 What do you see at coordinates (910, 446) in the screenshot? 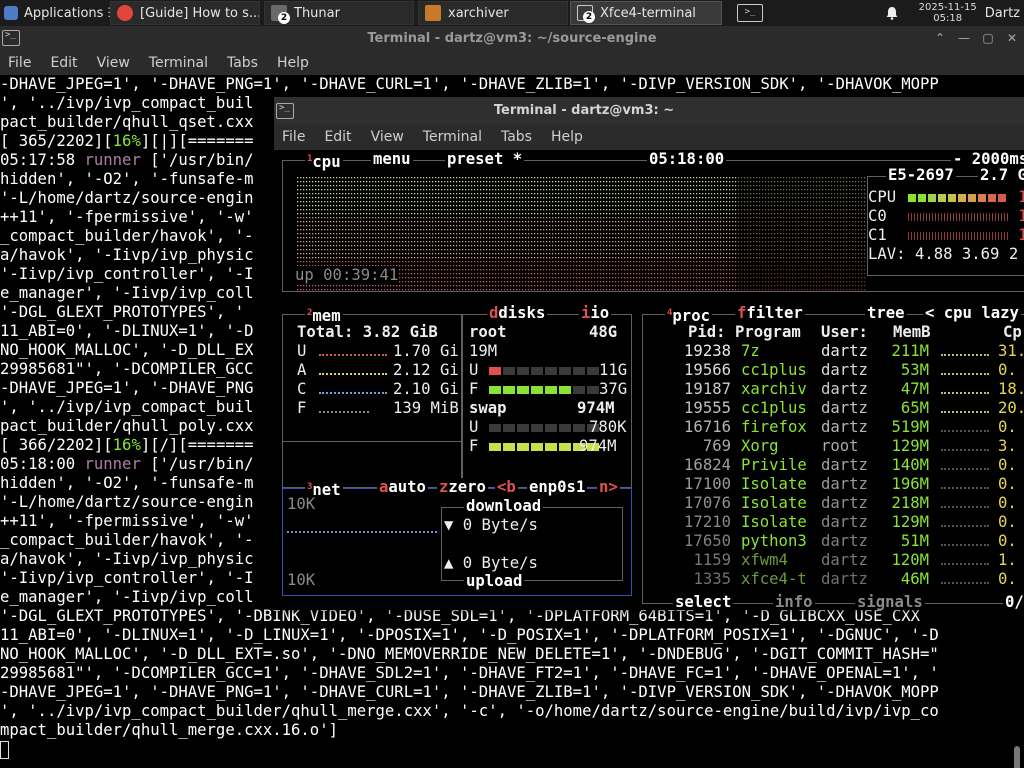
I see `proc-cell-mem: 129M` at bounding box center [910, 446].